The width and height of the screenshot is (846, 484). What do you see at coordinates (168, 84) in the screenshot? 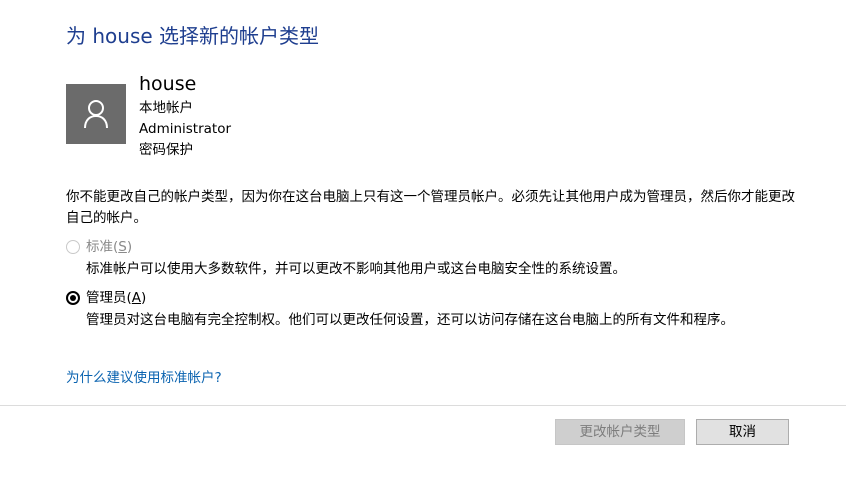
I see `account-name: house` at bounding box center [168, 84].